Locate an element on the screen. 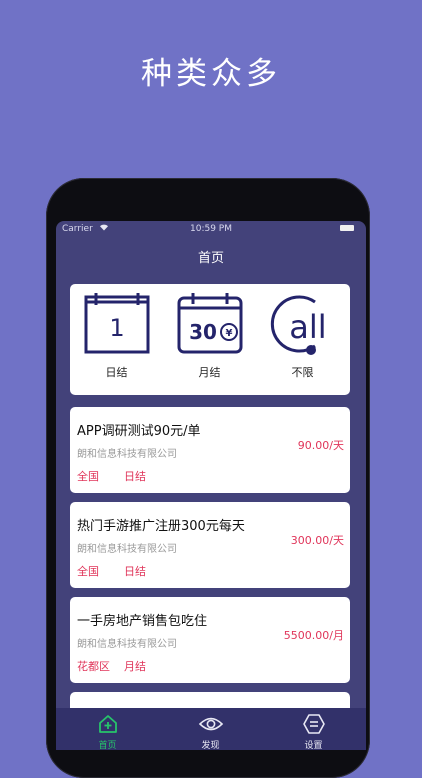 Image resolution: width=422 pixels, height=778 pixels. category-monthly: 30 ¥ 月结 is located at coordinates (209, 339).